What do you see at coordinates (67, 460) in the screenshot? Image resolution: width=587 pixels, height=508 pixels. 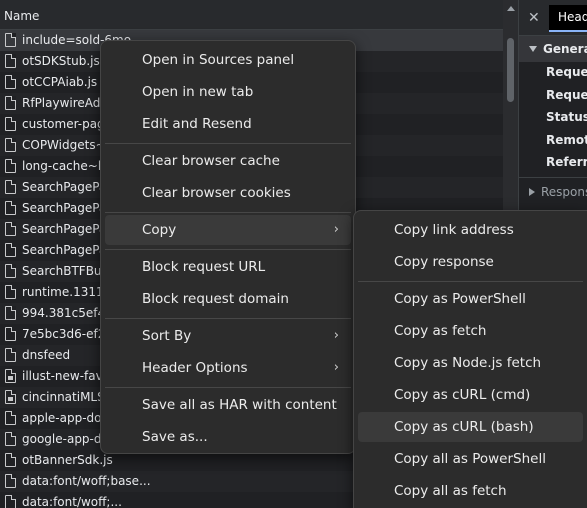 I see `request-name: otBannerSdk.js` at bounding box center [67, 460].